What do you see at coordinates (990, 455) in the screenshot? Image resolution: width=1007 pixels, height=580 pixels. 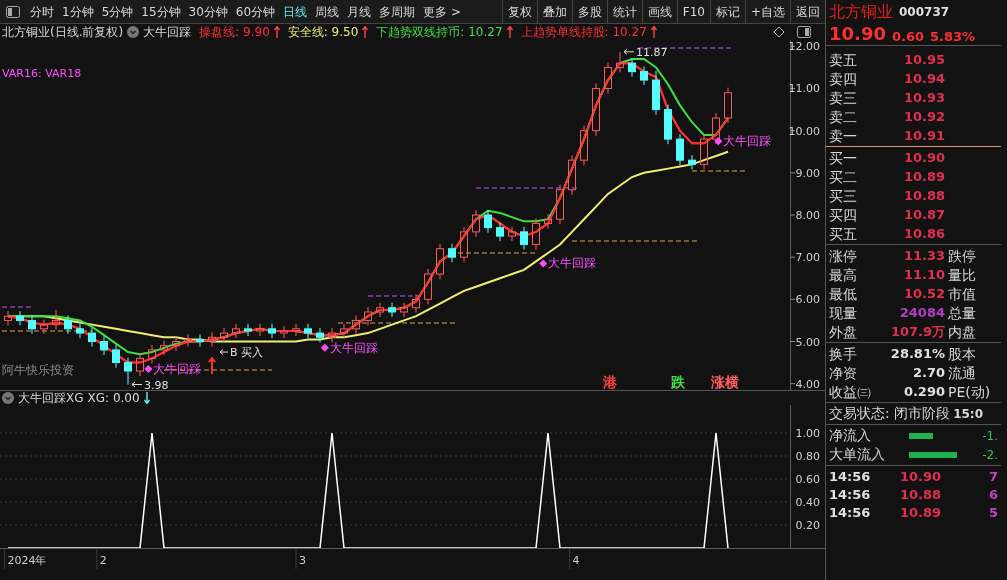 I see `field-value: -2.` at bounding box center [990, 455].